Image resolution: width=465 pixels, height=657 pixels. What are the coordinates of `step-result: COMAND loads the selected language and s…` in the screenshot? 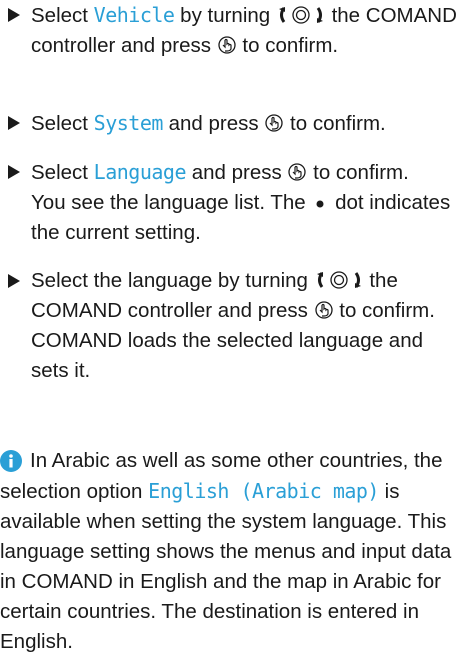 It's located at (227, 355).